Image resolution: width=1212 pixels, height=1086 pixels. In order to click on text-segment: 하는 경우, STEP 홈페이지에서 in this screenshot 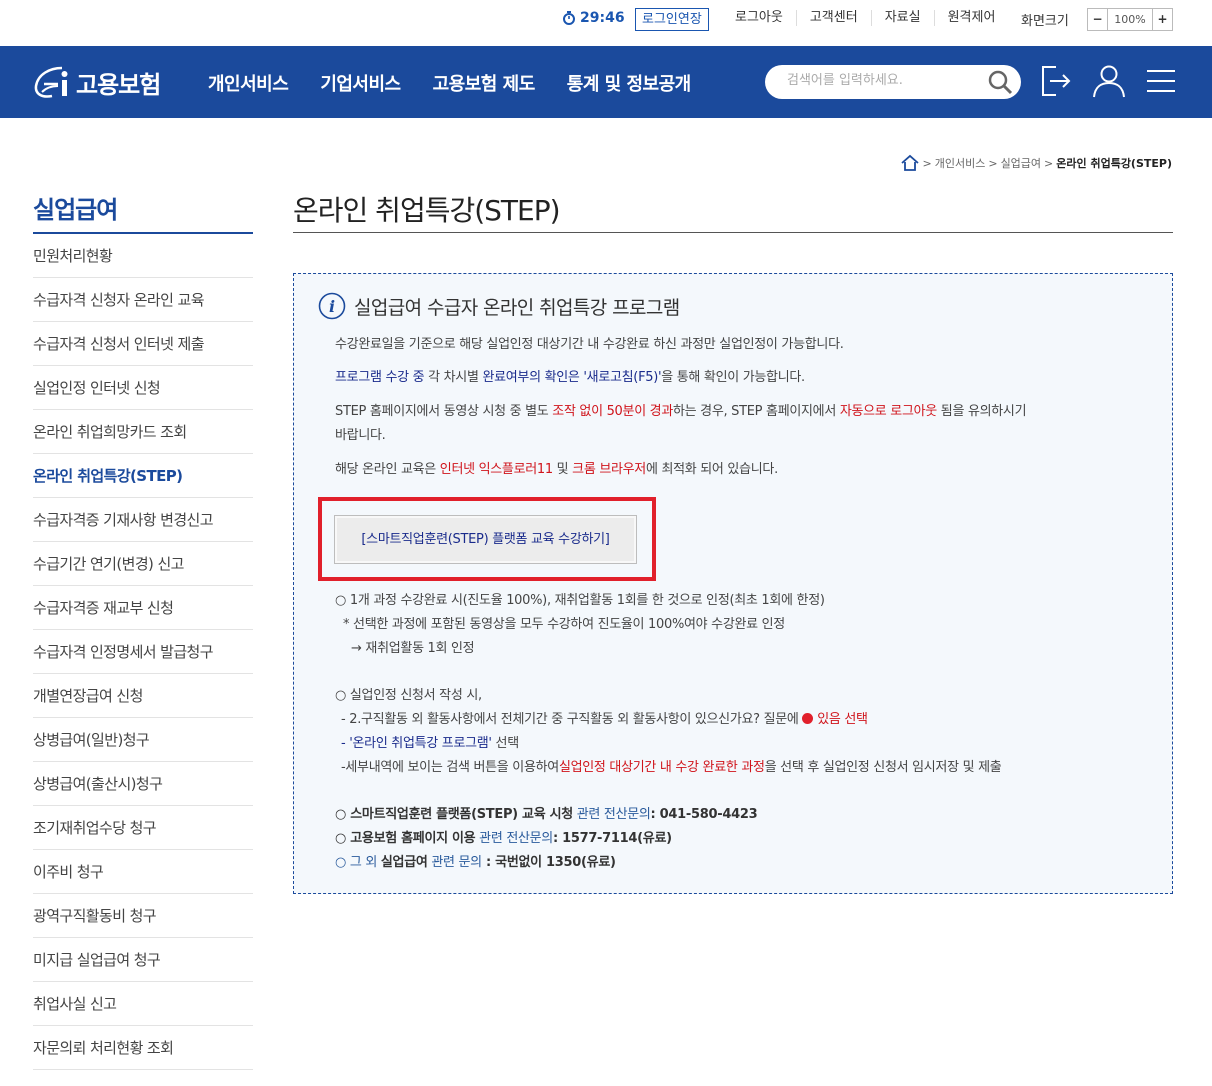, I will do `click(756, 411)`.